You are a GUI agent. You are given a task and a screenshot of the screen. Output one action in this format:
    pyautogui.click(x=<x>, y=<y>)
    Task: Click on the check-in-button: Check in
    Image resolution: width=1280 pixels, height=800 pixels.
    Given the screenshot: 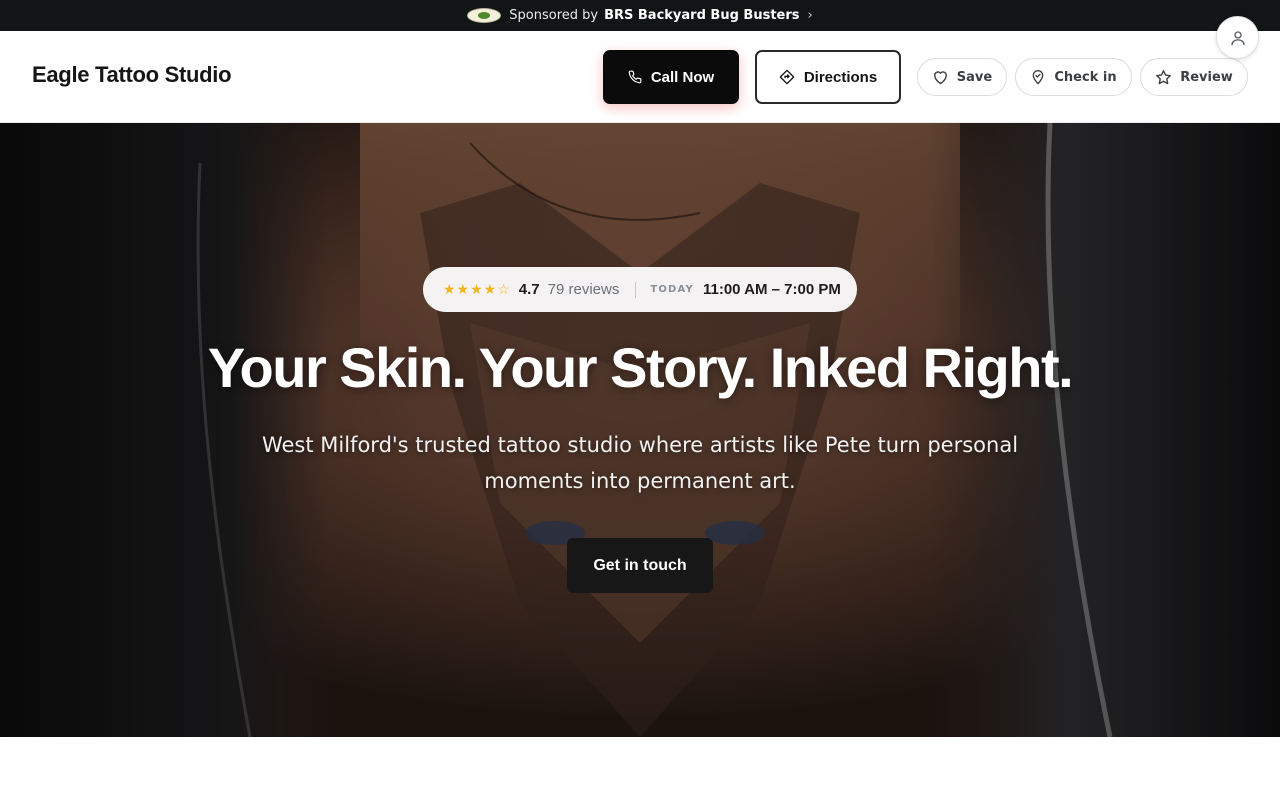 What is the action you would take?
    pyautogui.click(x=1073, y=77)
    